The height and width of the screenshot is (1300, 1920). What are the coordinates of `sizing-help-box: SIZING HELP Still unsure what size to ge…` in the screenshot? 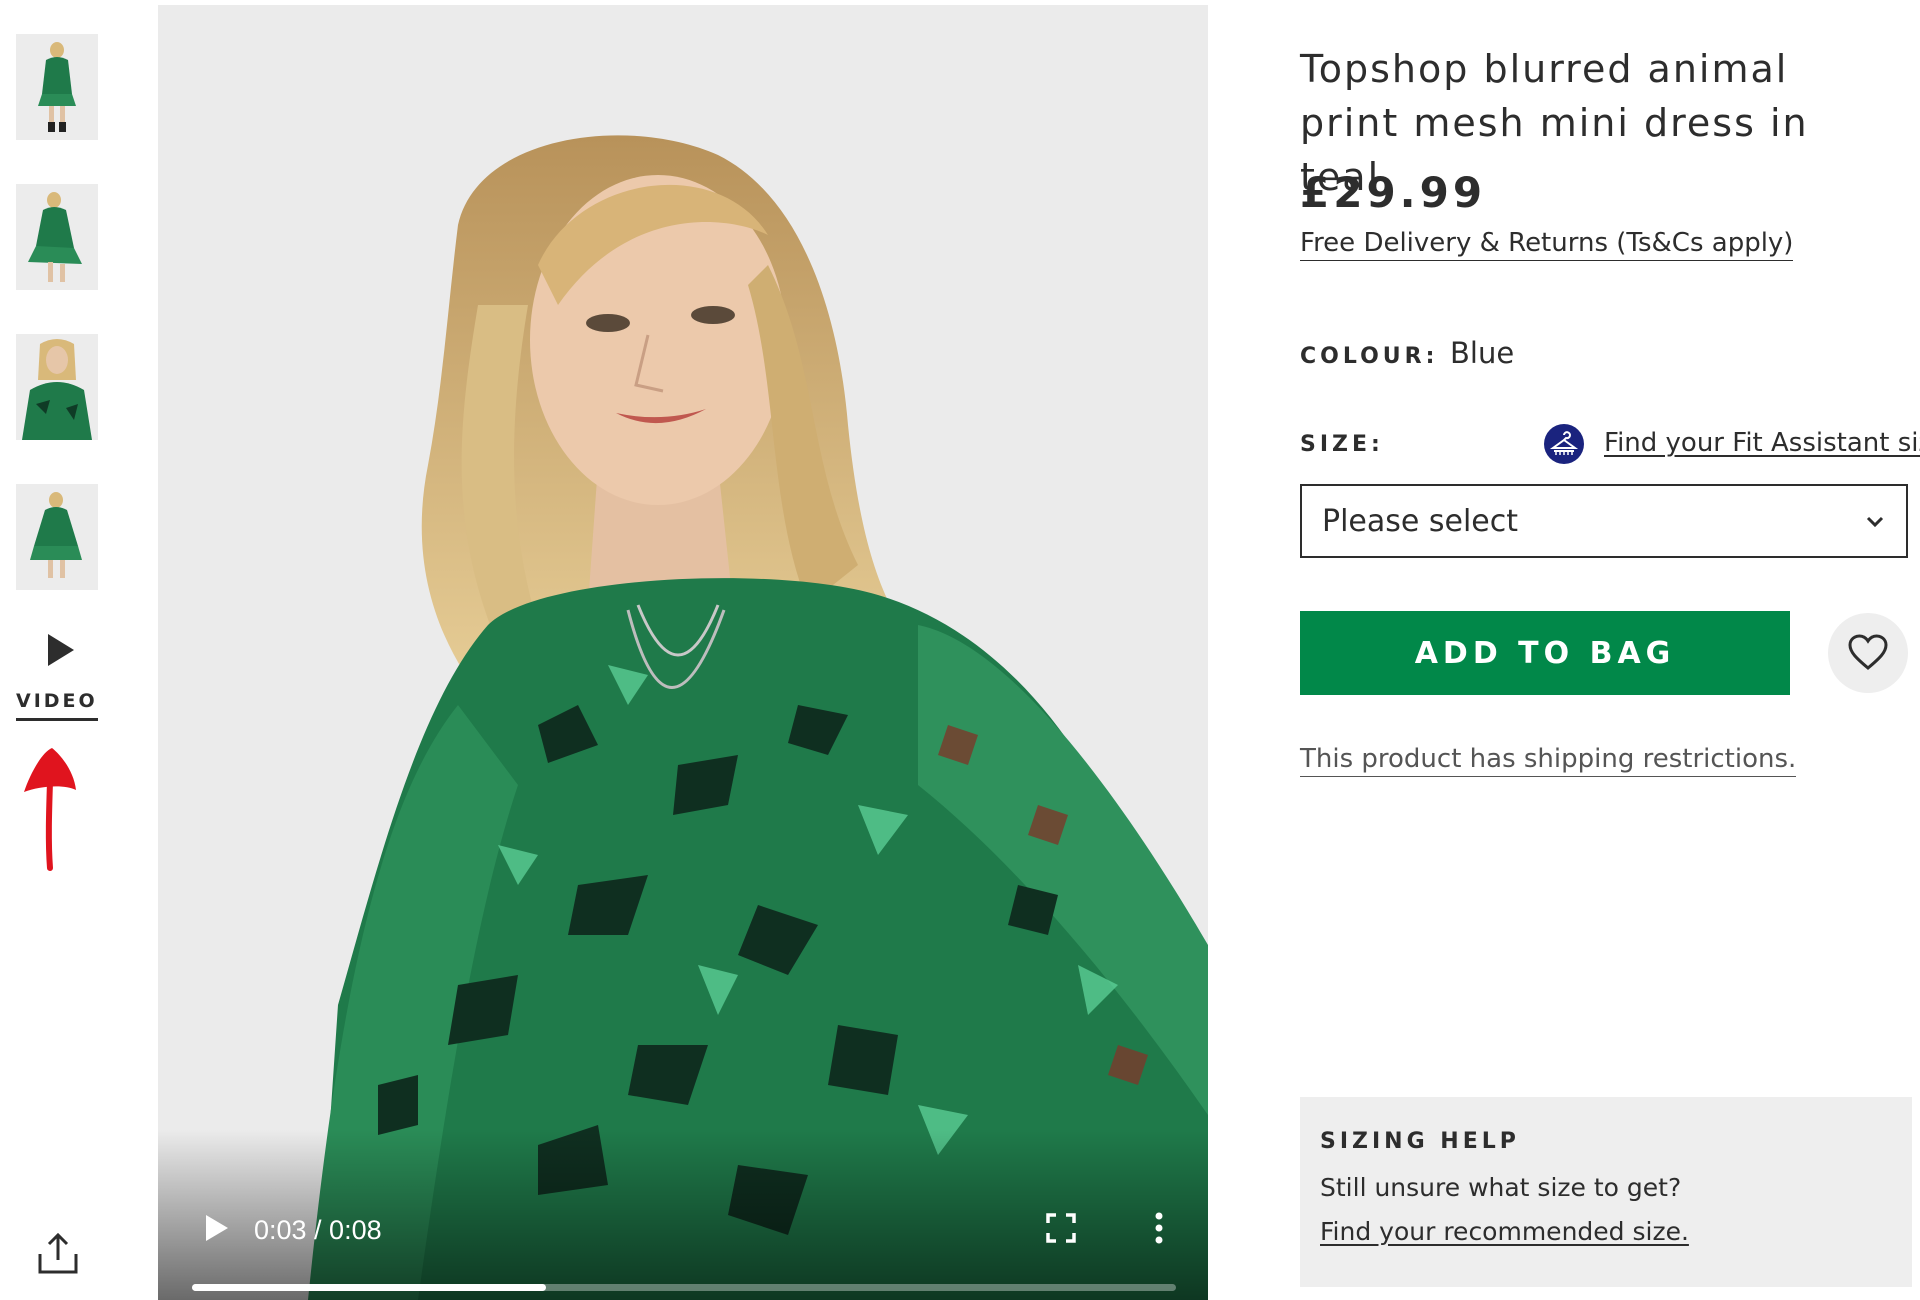 It's located at (1606, 1192).